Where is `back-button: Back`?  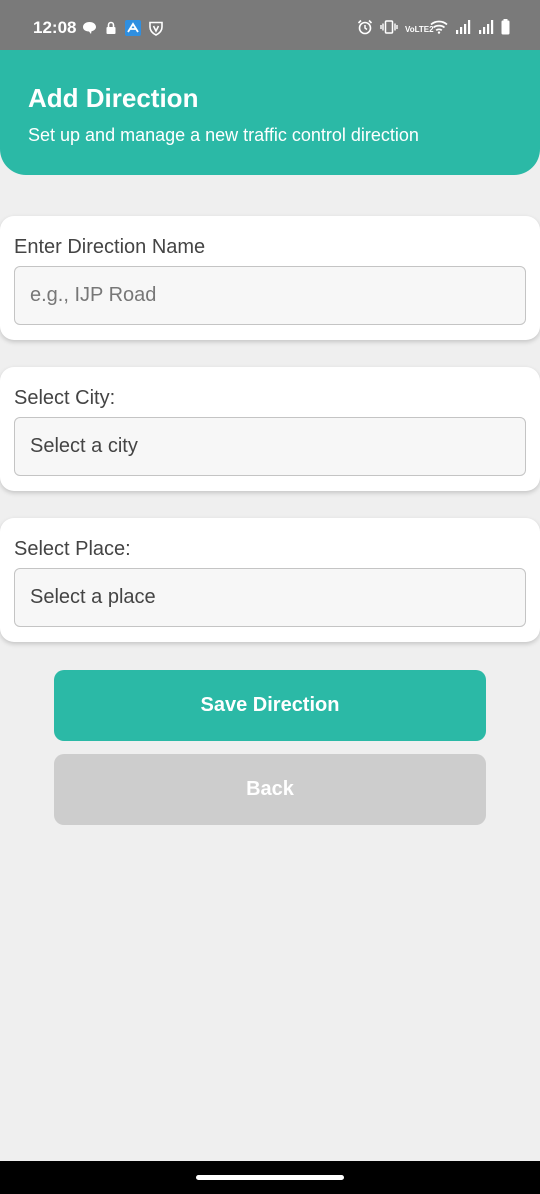
back-button: Back is located at coordinates (270, 789).